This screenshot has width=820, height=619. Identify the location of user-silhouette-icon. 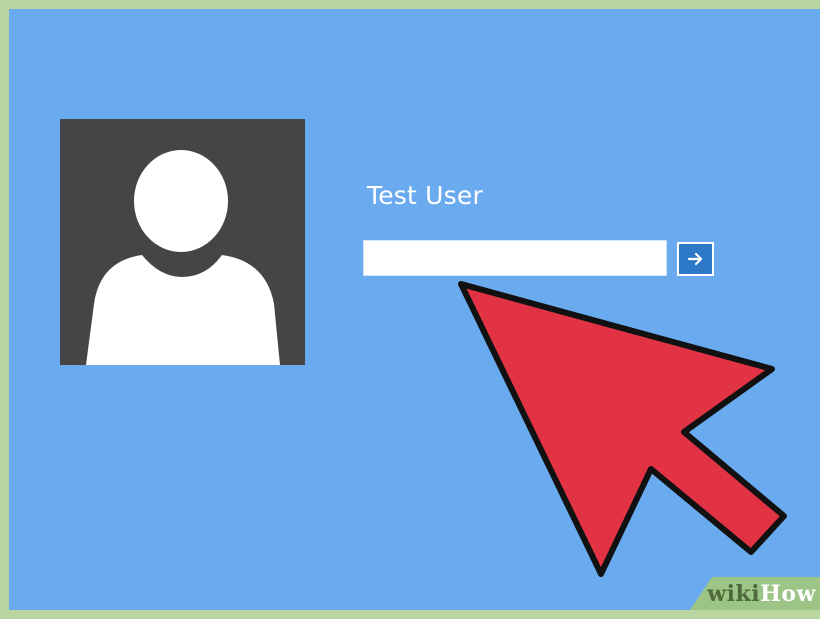
(182, 242).